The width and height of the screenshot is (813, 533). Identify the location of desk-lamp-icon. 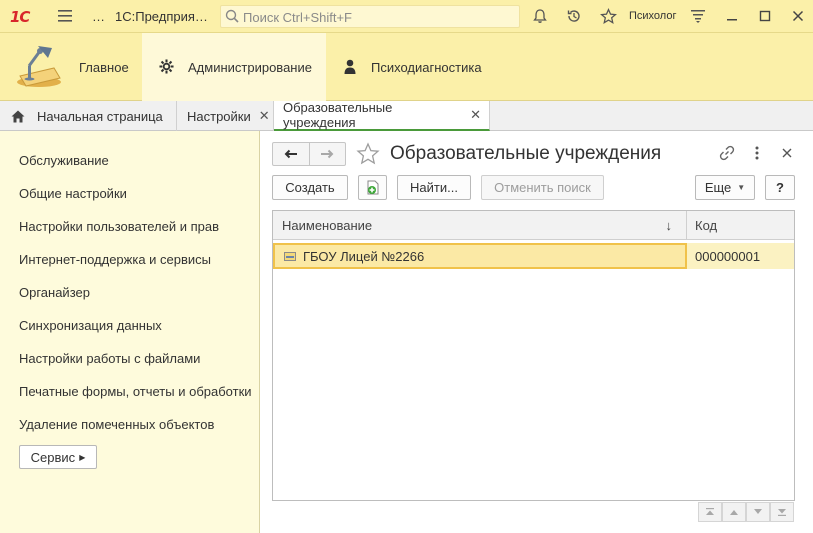
(39, 66).